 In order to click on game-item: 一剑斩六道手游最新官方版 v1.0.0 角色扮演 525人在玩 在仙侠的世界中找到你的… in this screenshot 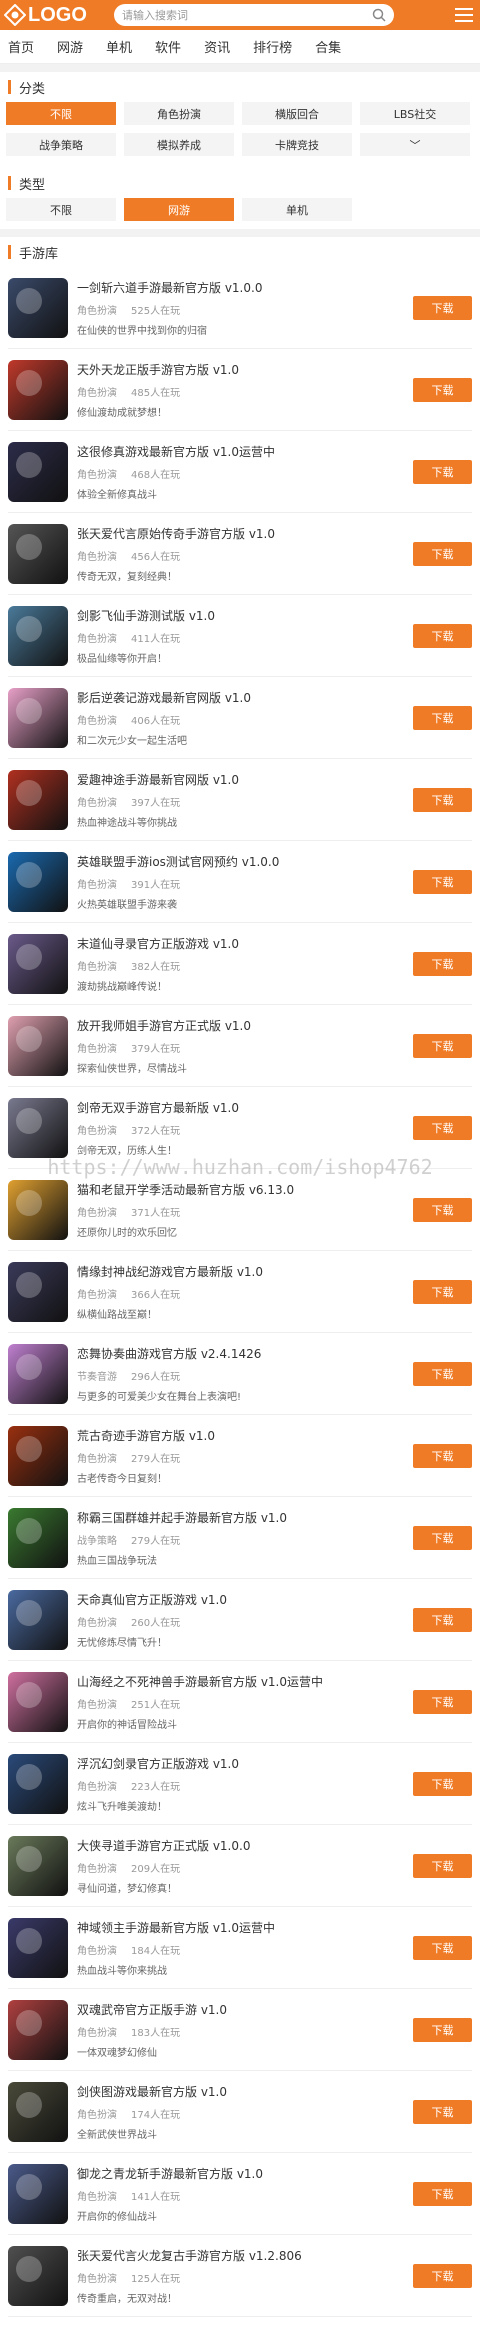, I will do `click(240, 308)`.